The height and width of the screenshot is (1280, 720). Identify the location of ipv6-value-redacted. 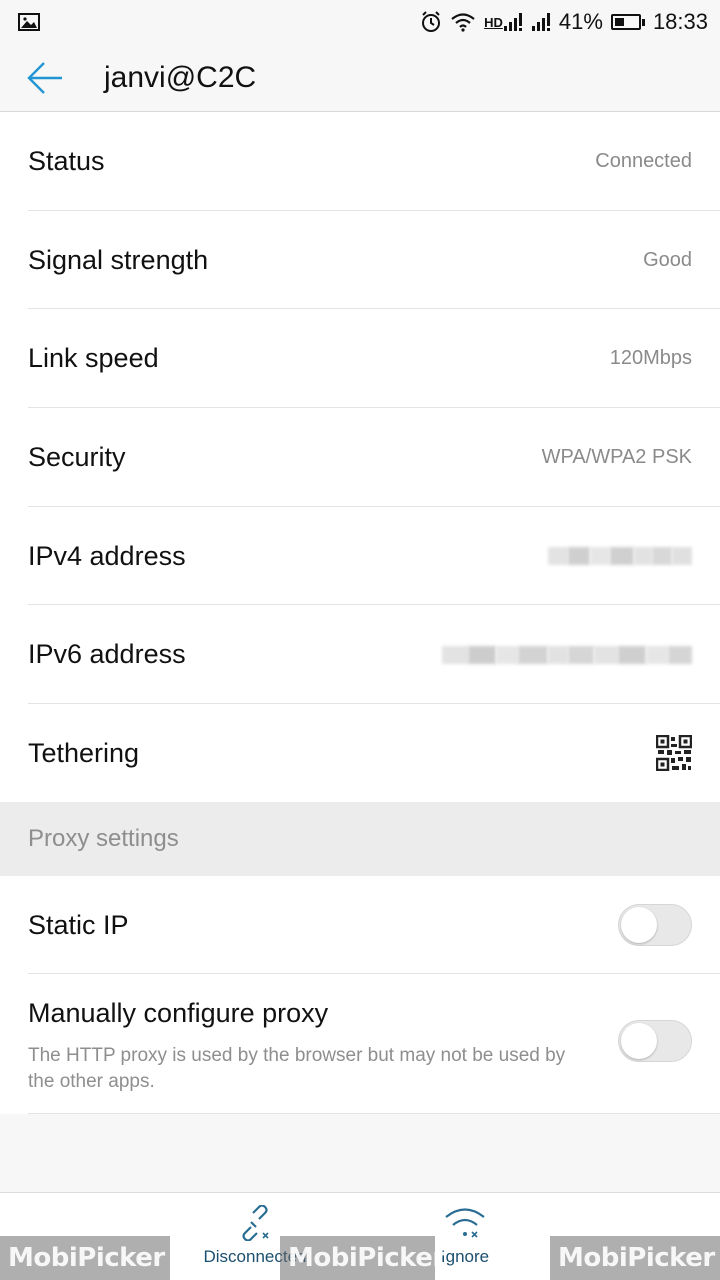
(567, 654).